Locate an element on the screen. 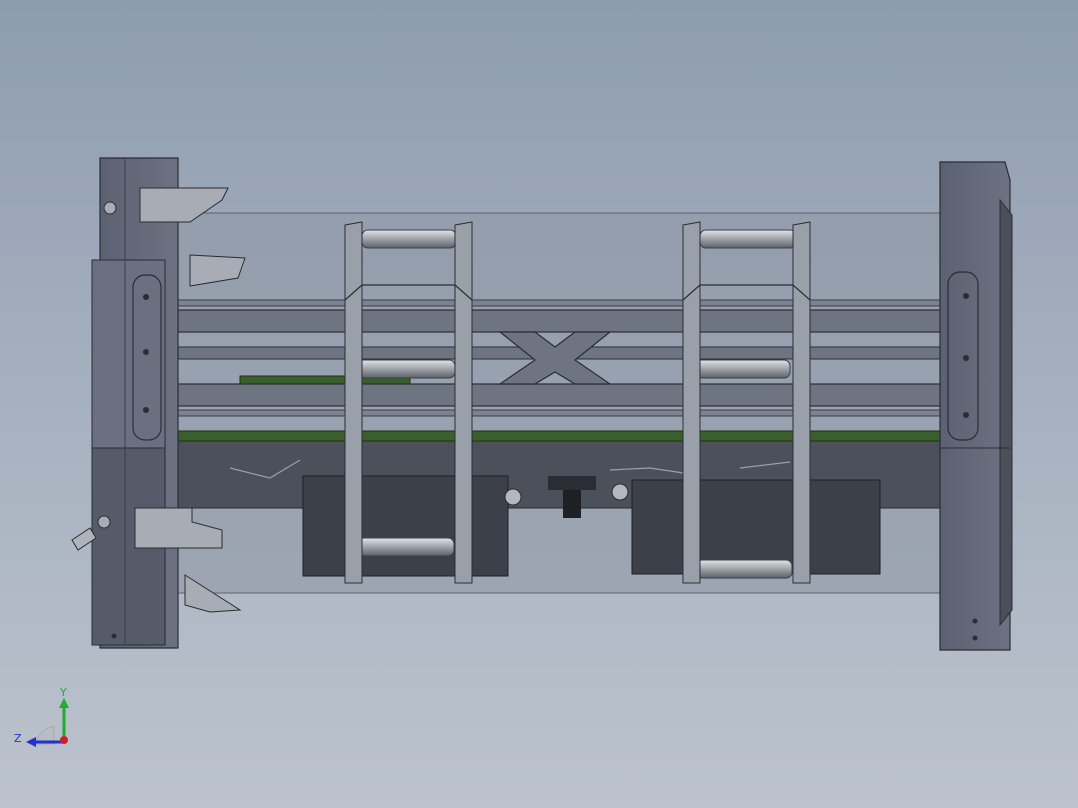  triad-y-arrow is located at coordinates (64, 703).